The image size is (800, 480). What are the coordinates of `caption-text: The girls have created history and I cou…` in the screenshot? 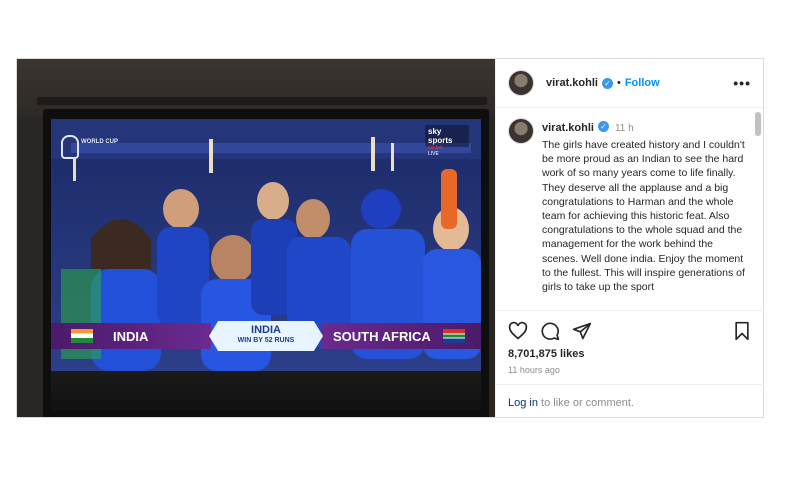 It's located at (645, 216).